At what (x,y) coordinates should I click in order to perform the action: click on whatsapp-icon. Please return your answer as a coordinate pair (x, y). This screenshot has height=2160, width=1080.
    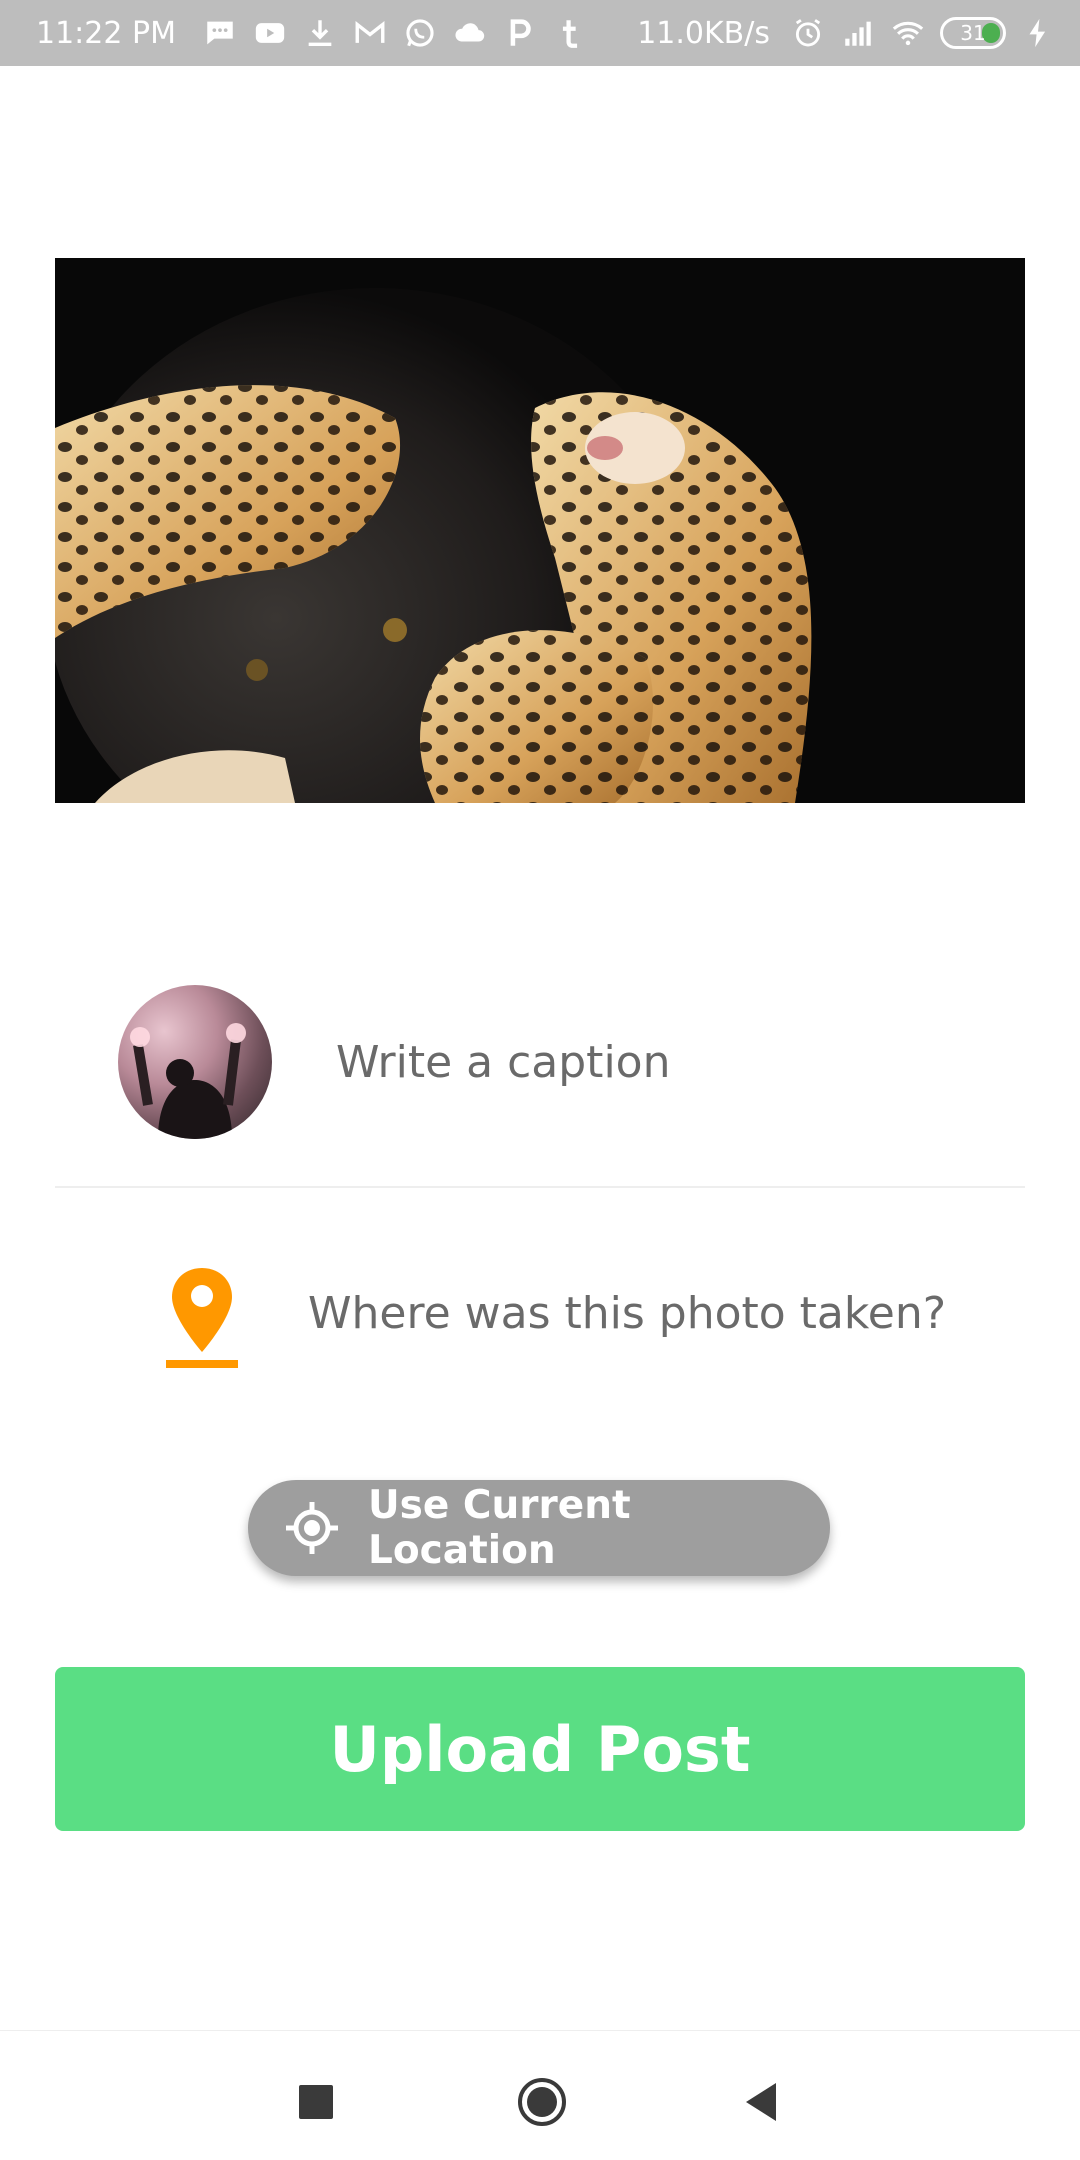
    Looking at the image, I should click on (420, 33).